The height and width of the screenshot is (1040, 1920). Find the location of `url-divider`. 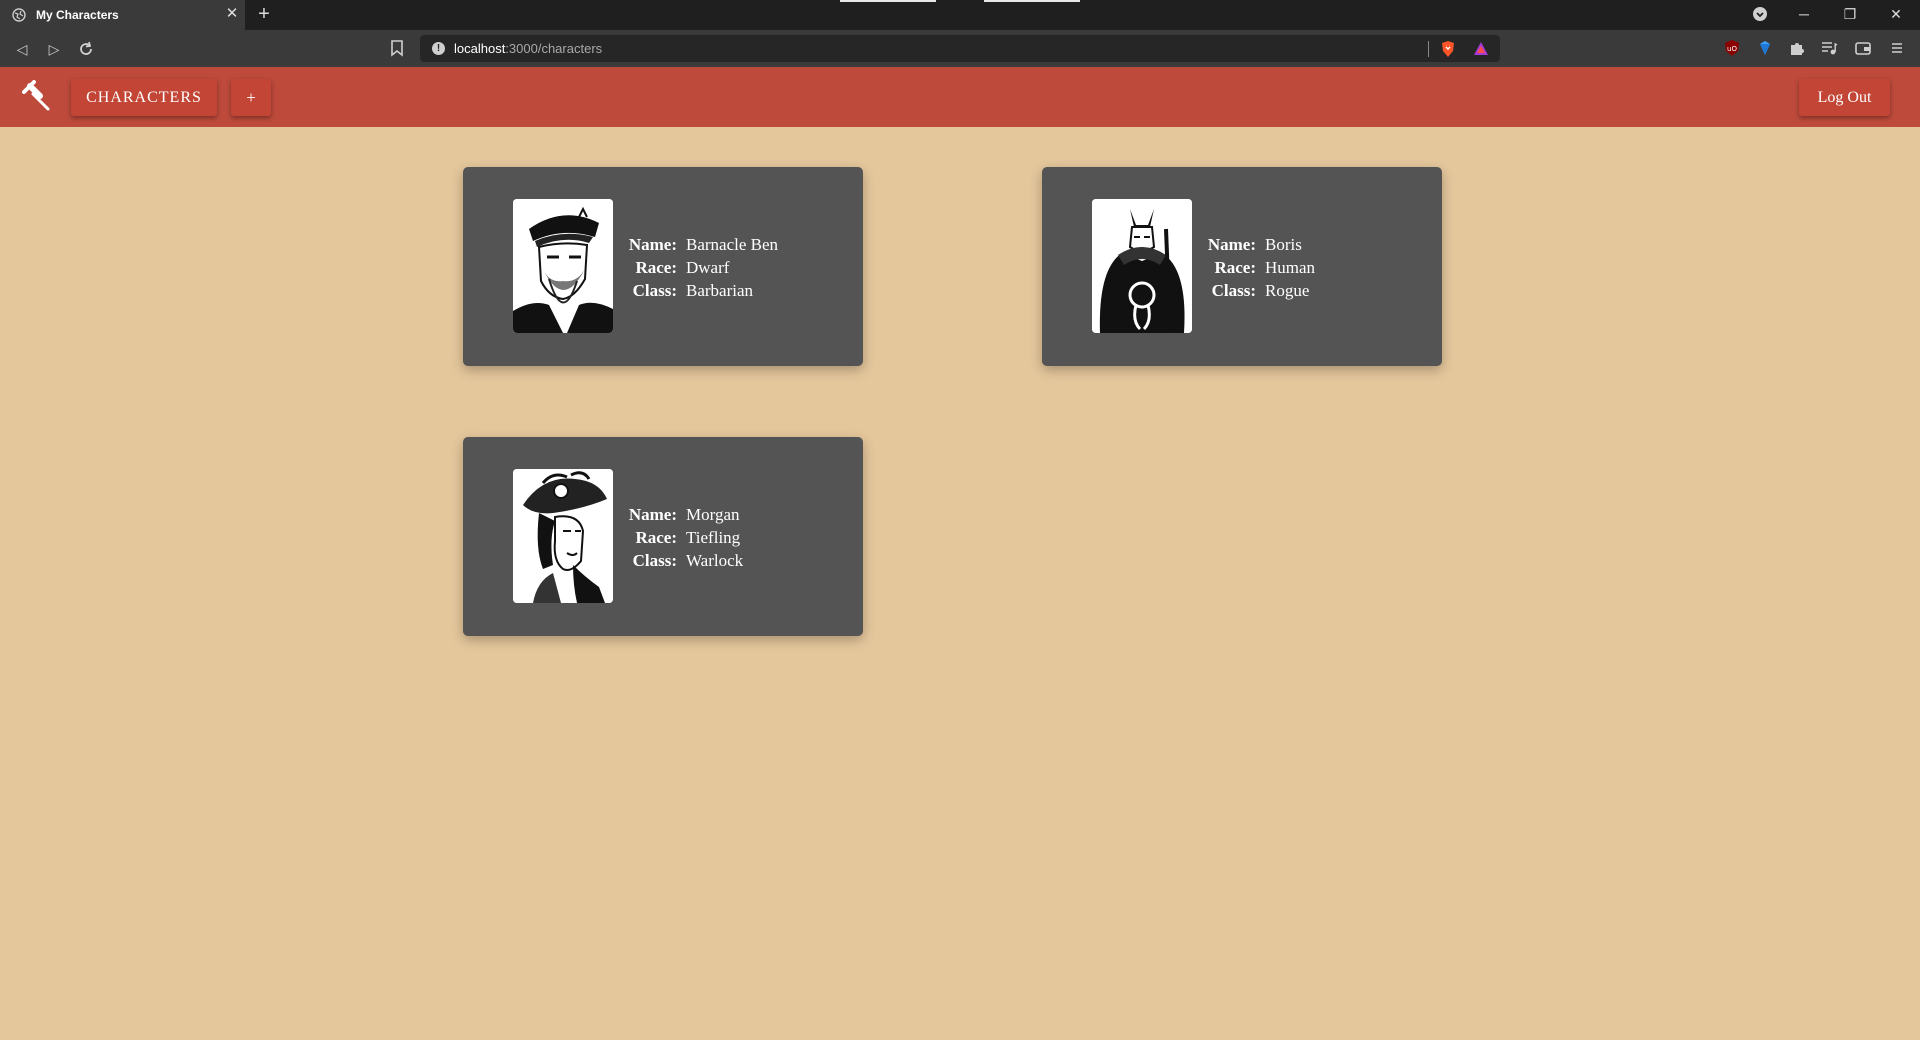

url-divider is located at coordinates (1428, 49).